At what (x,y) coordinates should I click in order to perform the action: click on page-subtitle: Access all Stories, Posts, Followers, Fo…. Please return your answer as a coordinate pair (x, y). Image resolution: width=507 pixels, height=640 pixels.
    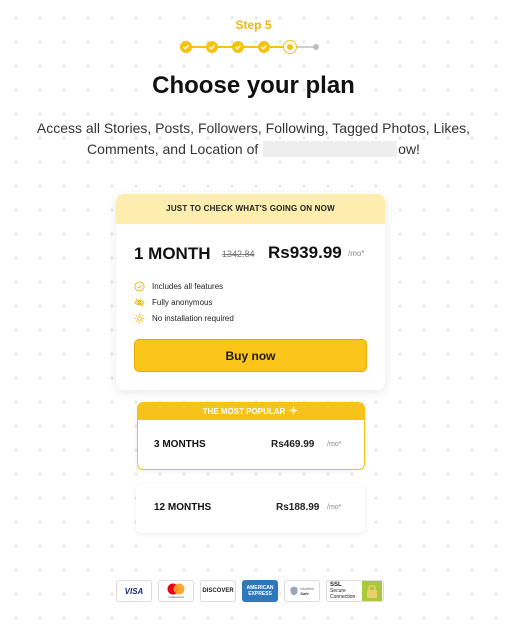
    Looking at the image, I should click on (253, 139).